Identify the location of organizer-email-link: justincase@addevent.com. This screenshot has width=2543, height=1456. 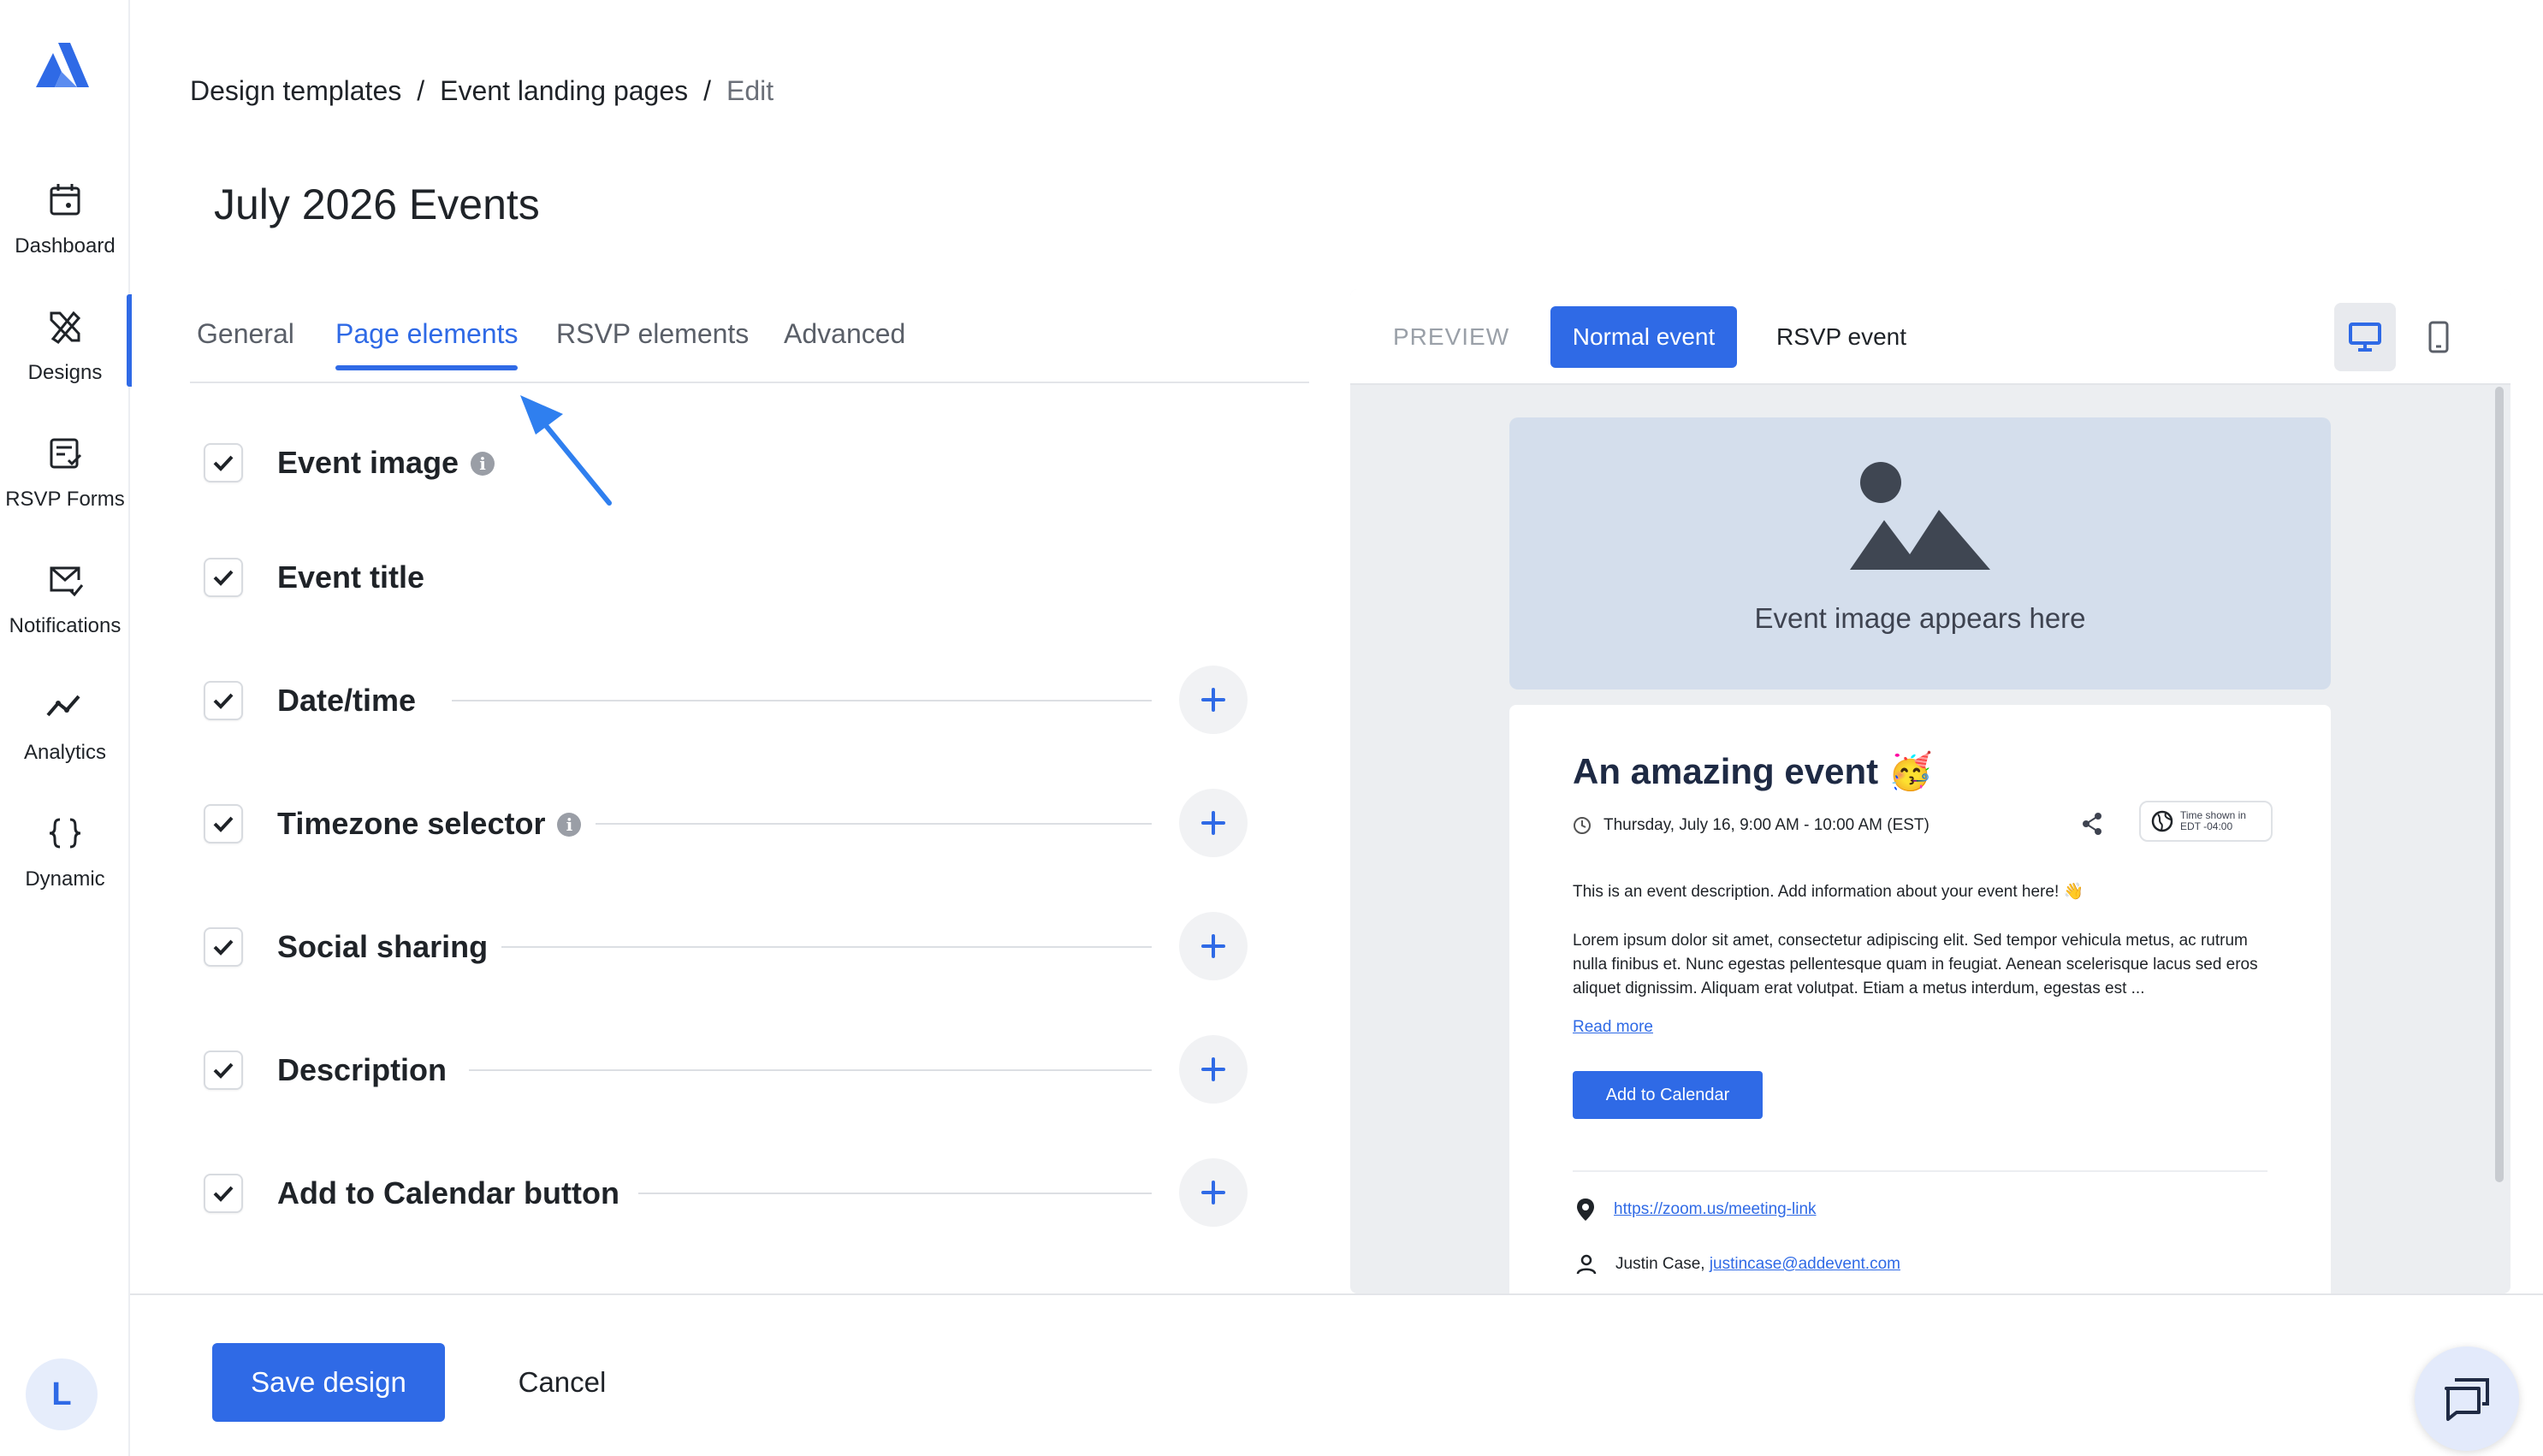
(1805, 1264).